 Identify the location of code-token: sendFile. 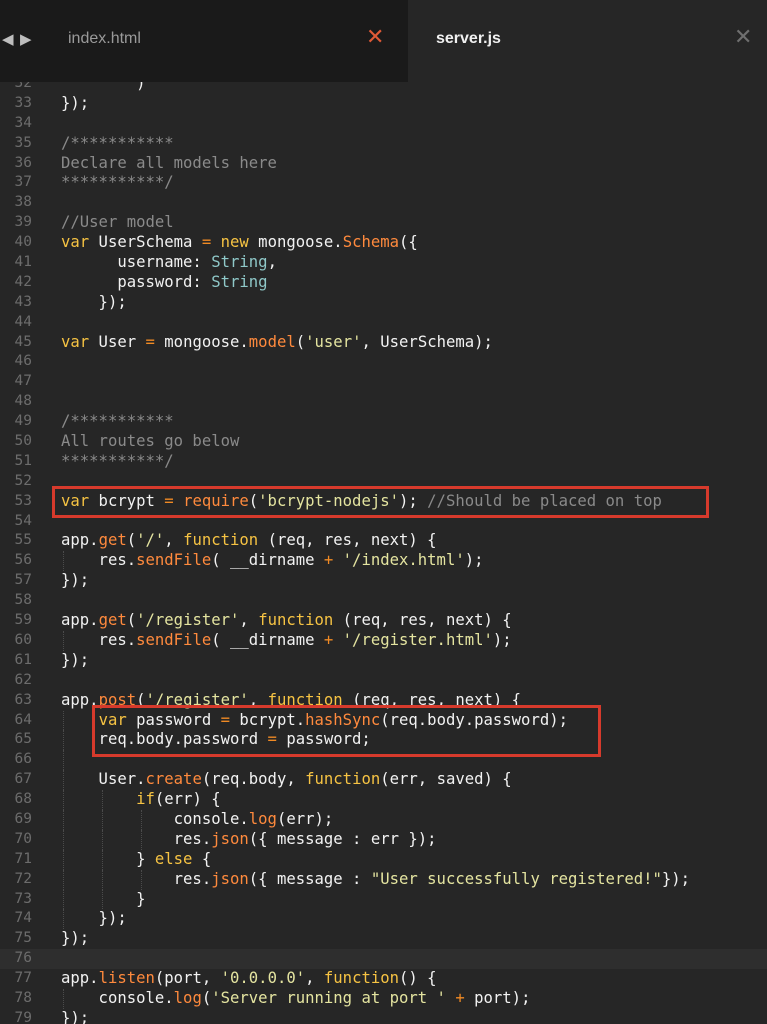
(174, 639).